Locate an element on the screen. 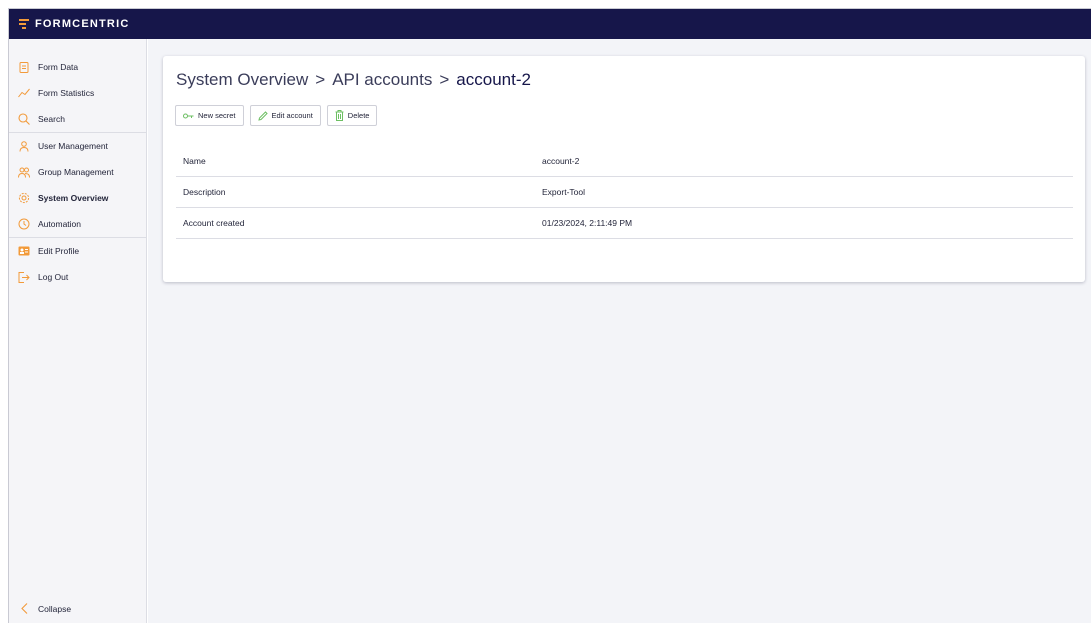 The height and width of the screenshot is (623, 1091). logout-icon is located at coordinates (24, 277).